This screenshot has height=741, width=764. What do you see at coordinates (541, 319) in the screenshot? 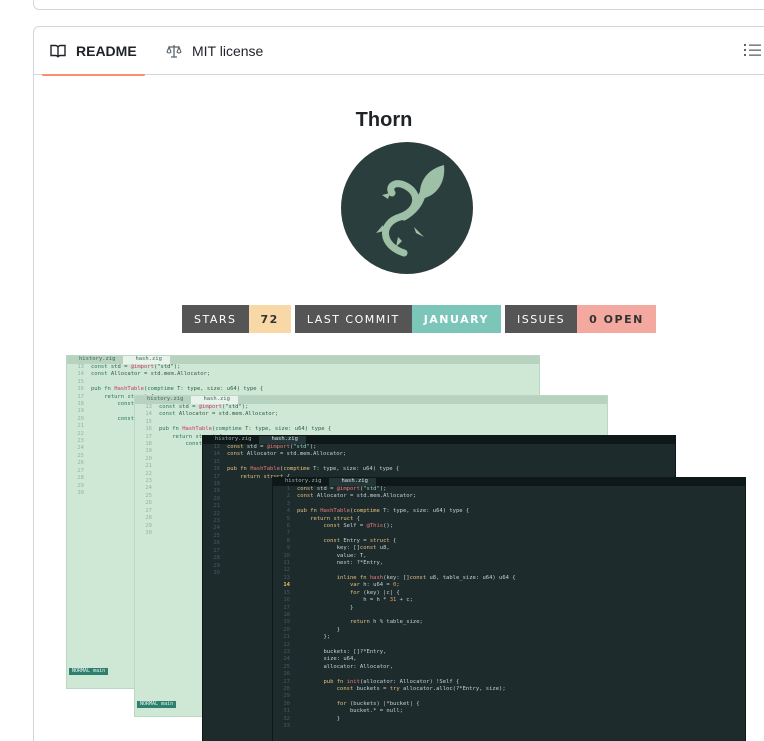
I see `issues-badge-label: ISSUES` at bounding box center [541, 319].